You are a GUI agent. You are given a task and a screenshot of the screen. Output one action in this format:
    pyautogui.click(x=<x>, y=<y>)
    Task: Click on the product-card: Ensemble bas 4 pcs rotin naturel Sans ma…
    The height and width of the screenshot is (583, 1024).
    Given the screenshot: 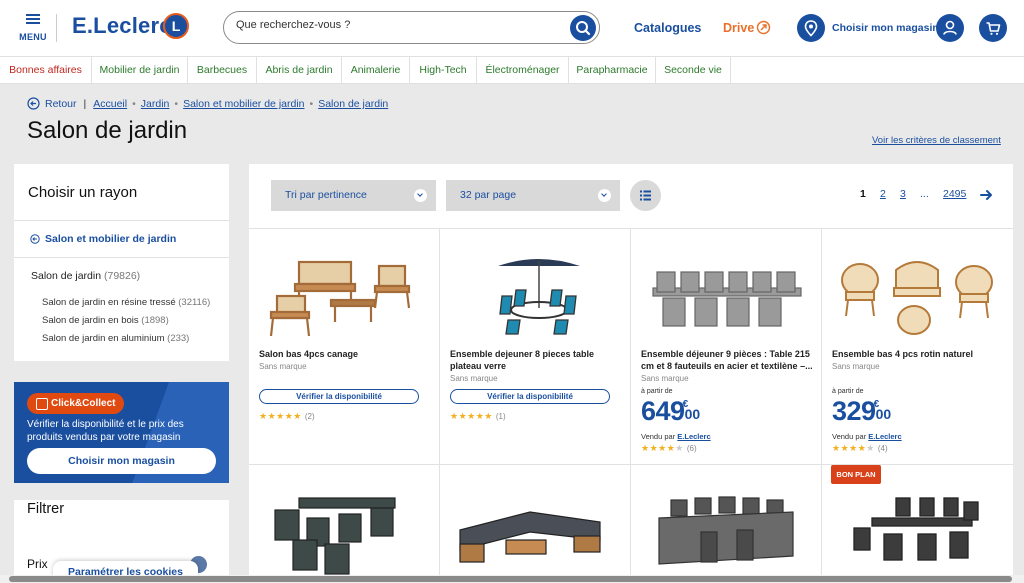 What is the action you would take?
    pyautogui.click(x=917, y=347)
    